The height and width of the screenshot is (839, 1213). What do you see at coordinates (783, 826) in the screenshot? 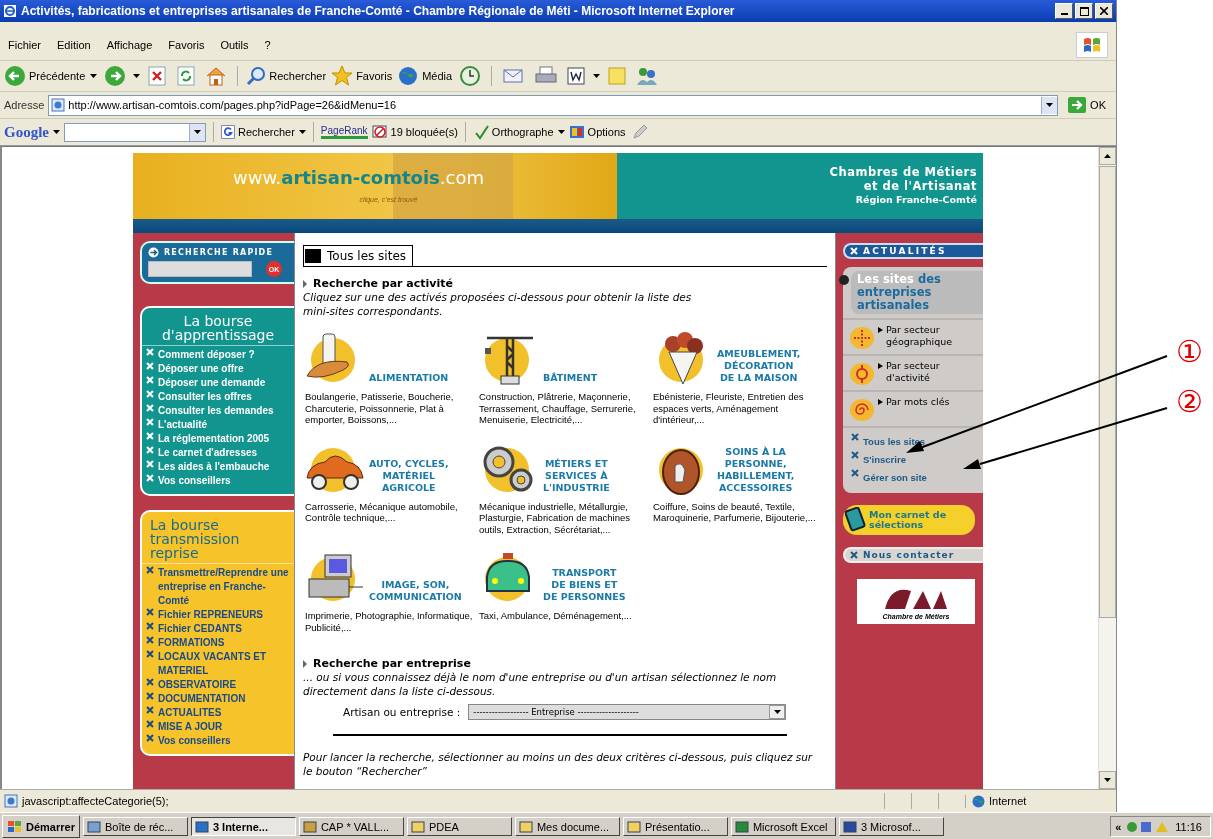
I see `taskbar-item: Microsoft Excel` at bounding box center [783, 826].